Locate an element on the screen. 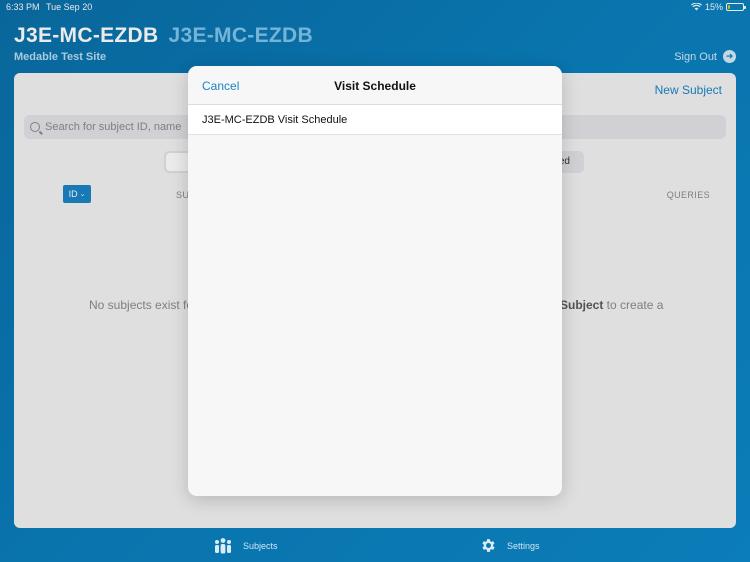 This screenshot has height=562, width=750. gear-icon is located at coordinates (488, 545).